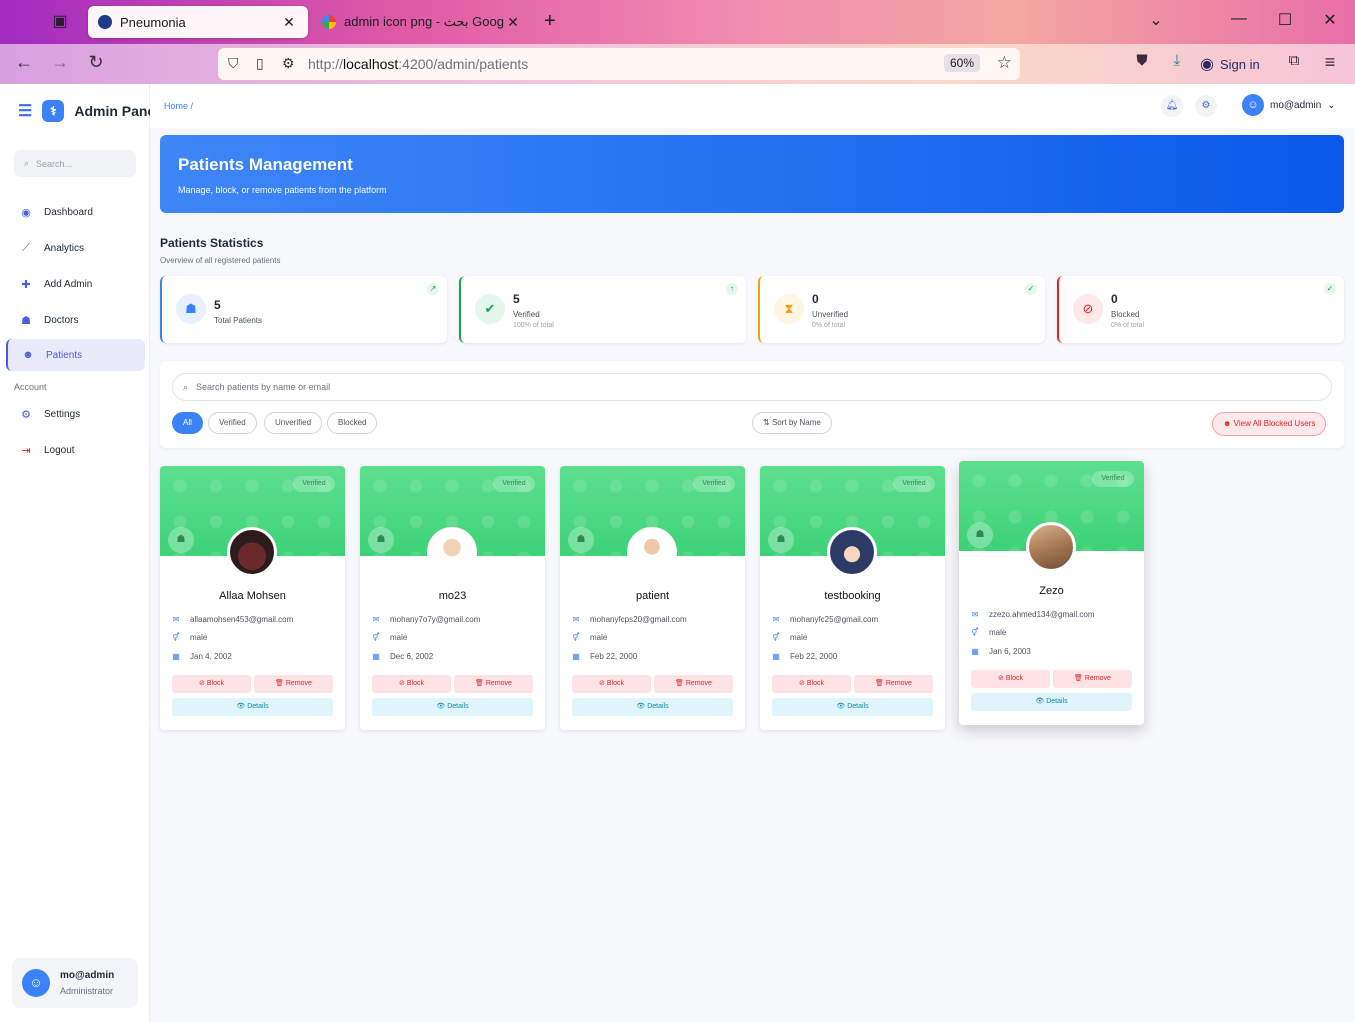  I want to click on sidebar-item-label: Doctors, so click(61, 320).